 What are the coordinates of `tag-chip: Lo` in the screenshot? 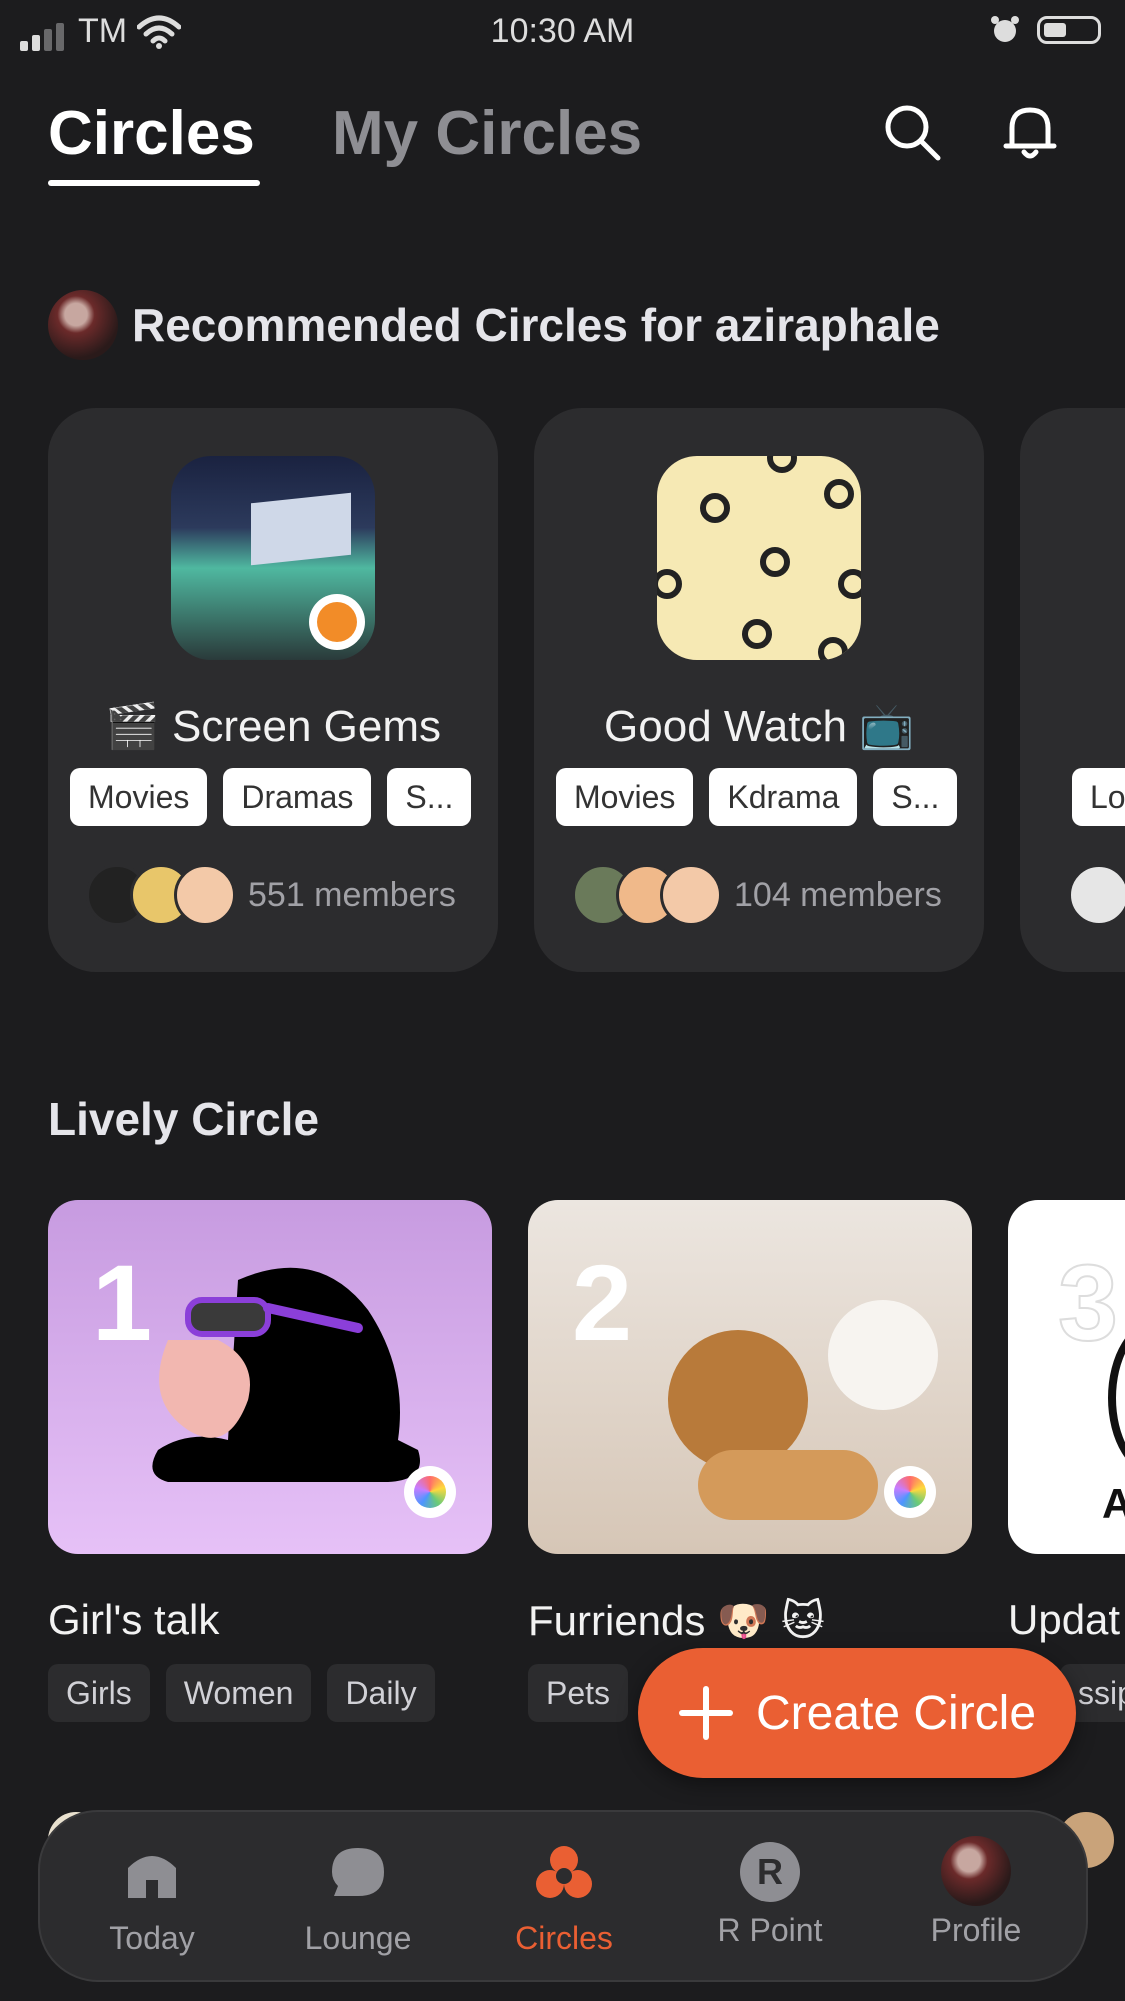 It's located at (1098, 797).